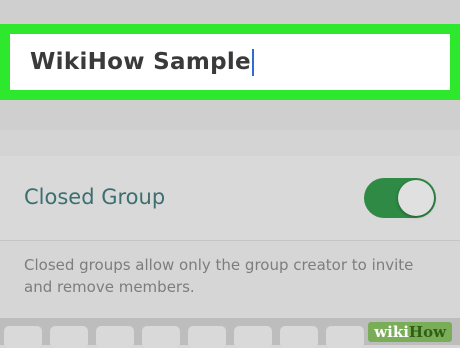  What do you see at coordinates (142, 62) in the screenshot?
I see `group-name-value: WikiHow Sample` at bounding box center [142, 62].